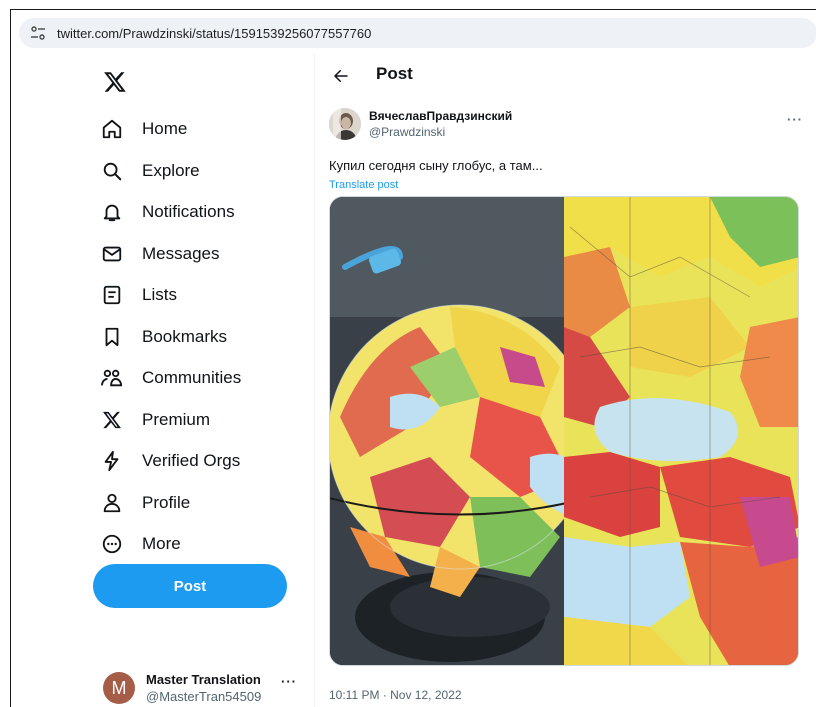  Describe the element at coordinates (119, 688) in the screenshot. I see `avatar: M` at that location.